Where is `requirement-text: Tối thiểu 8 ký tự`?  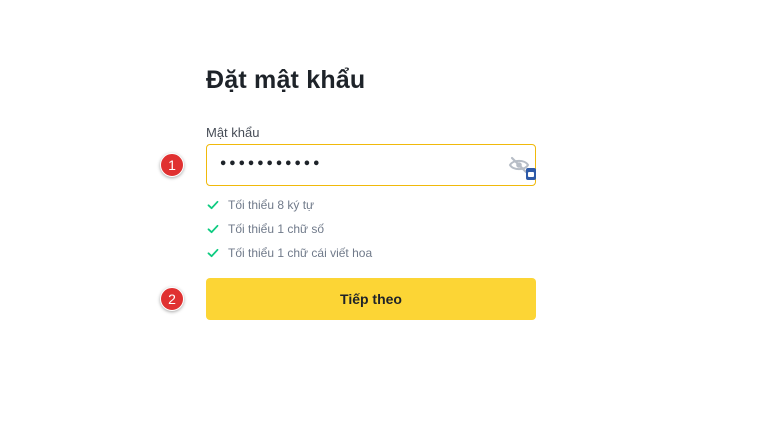
requirement-text: Tối thiểu 8 ký tự is located at coordinates (271, 205).